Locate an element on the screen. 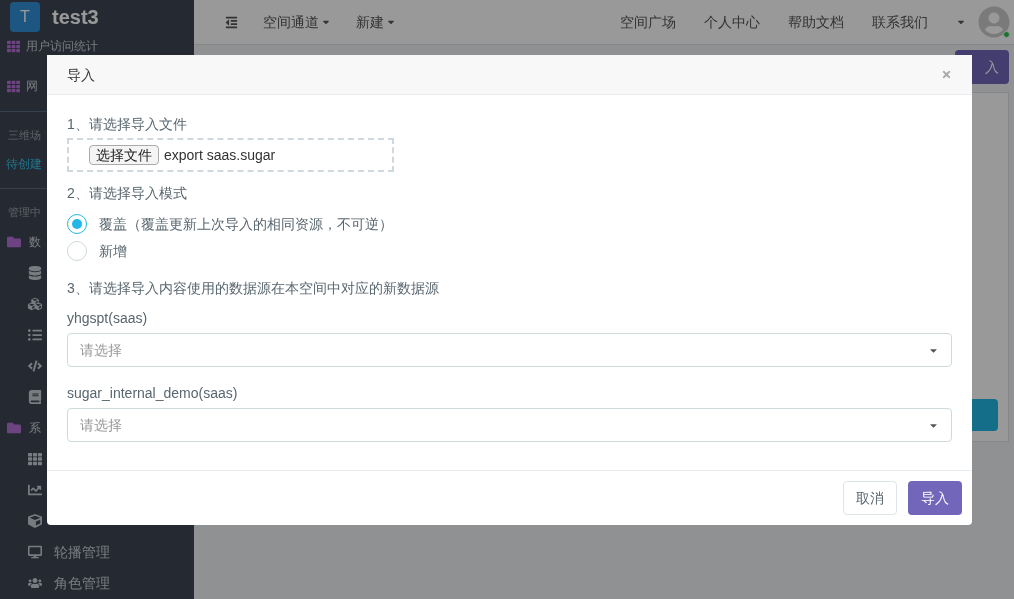  brand-name: test3 is located at coordinates (75, 17).